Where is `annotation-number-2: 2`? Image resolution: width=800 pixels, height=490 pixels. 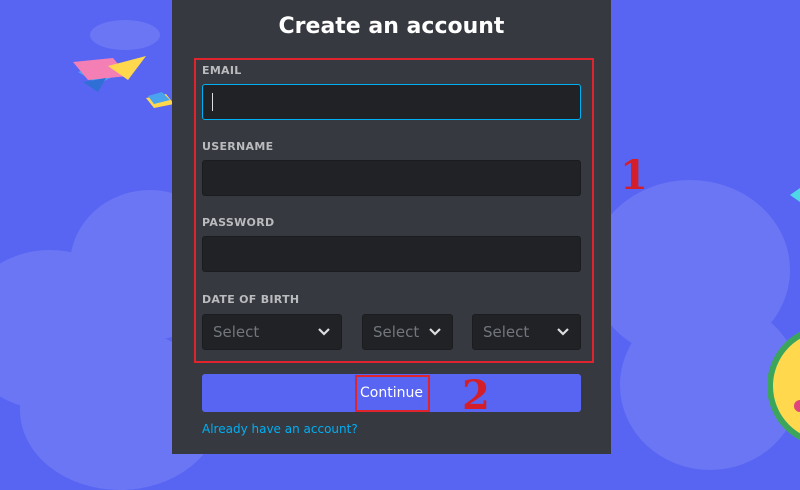
annotation-number-2: 2 is located at coordinates (476, 395).